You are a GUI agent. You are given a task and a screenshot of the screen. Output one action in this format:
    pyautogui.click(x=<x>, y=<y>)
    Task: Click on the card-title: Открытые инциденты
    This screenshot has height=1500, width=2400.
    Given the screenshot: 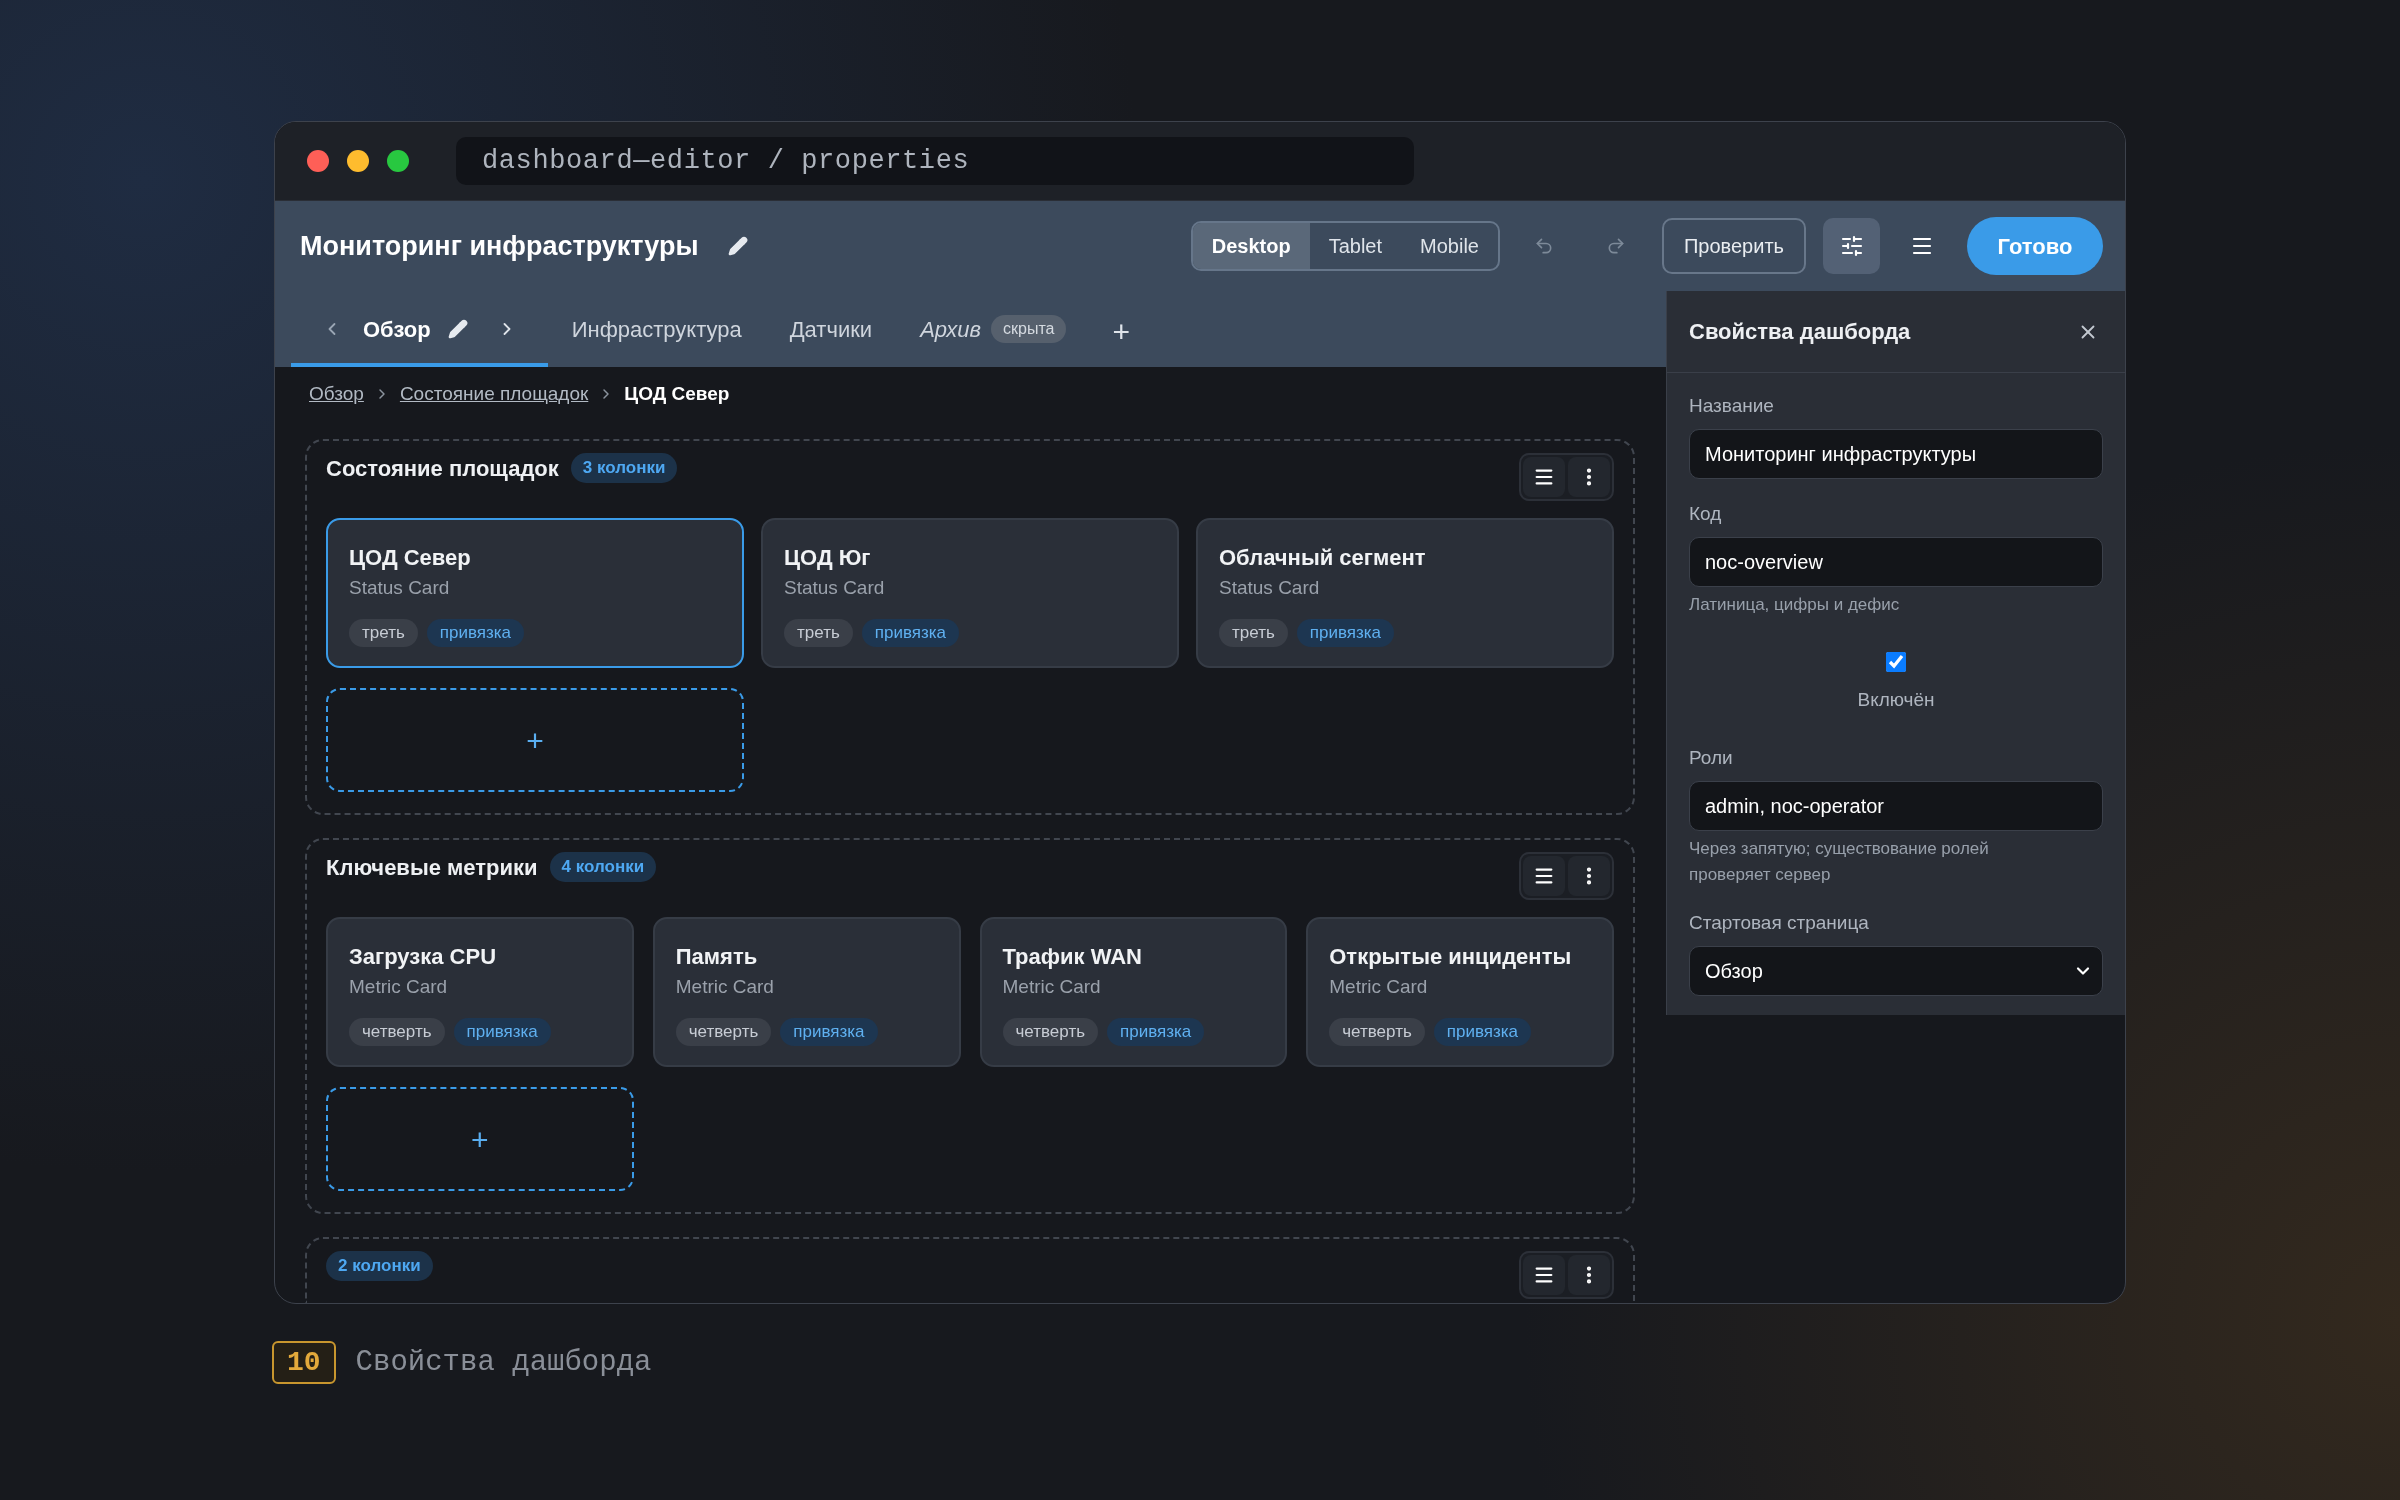 What is the action you would take?
    pyautogui.click(x=1450, y=957)
    